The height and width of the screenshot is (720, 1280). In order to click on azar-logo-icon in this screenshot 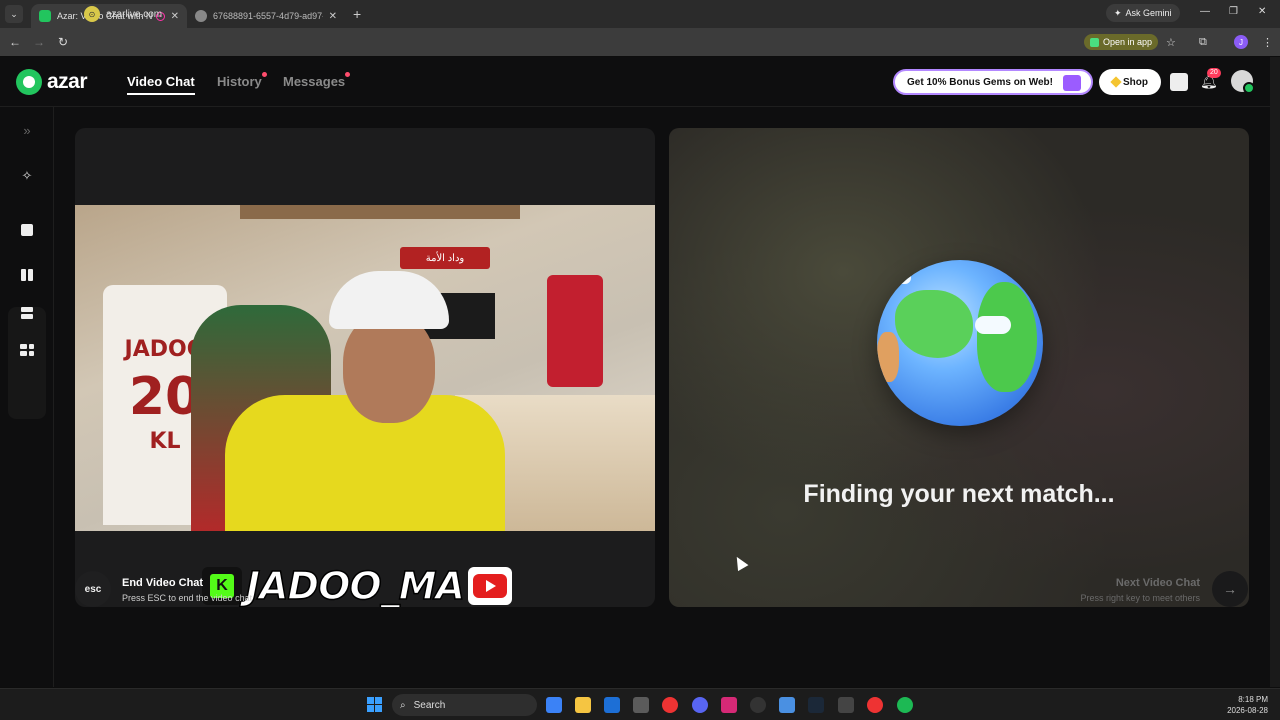, I will do `click(29, 82)`.